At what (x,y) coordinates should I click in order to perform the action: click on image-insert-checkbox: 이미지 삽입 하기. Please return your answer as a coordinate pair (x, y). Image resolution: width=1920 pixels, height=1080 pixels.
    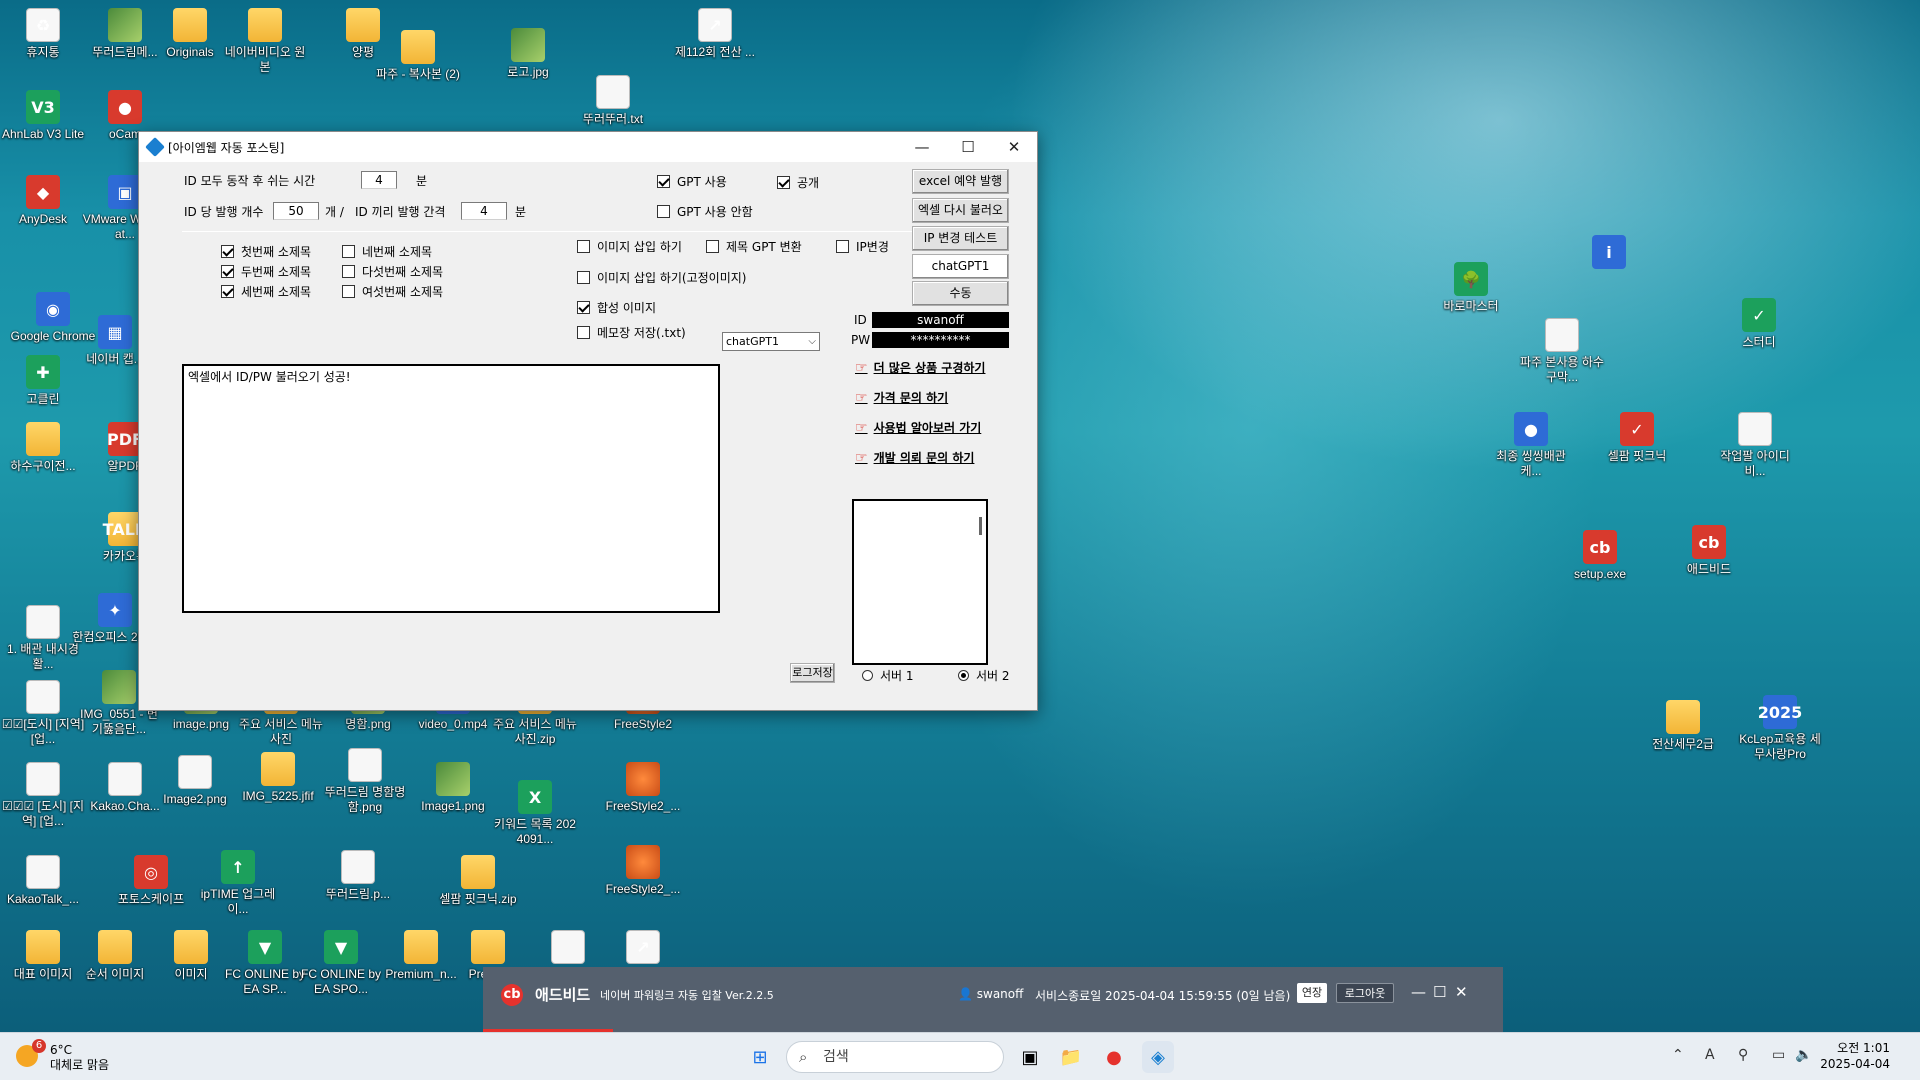
    Looking at the image, I should click on (629, 246).